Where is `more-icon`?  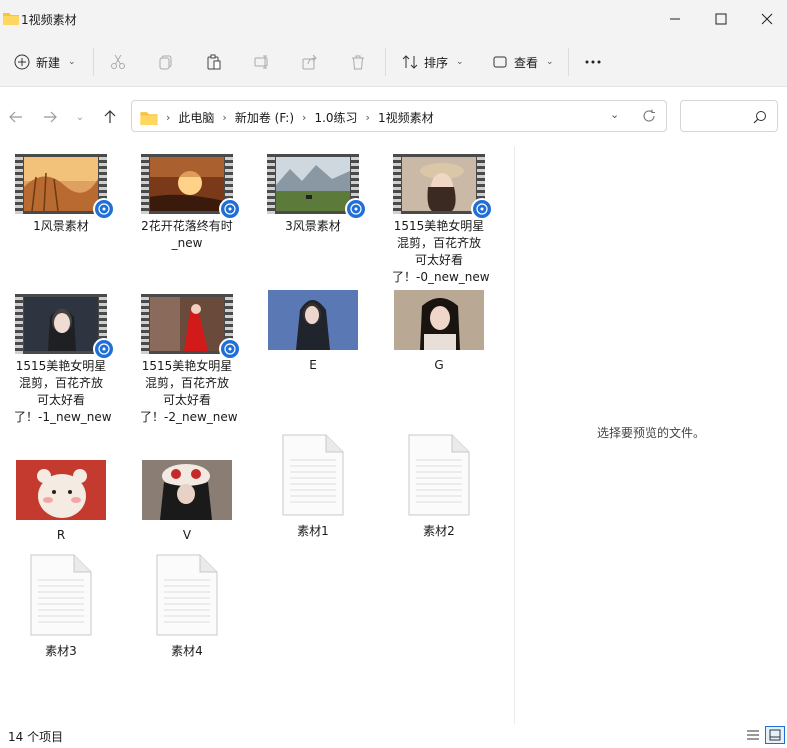
more-icon is located at coordinates (593, 62).